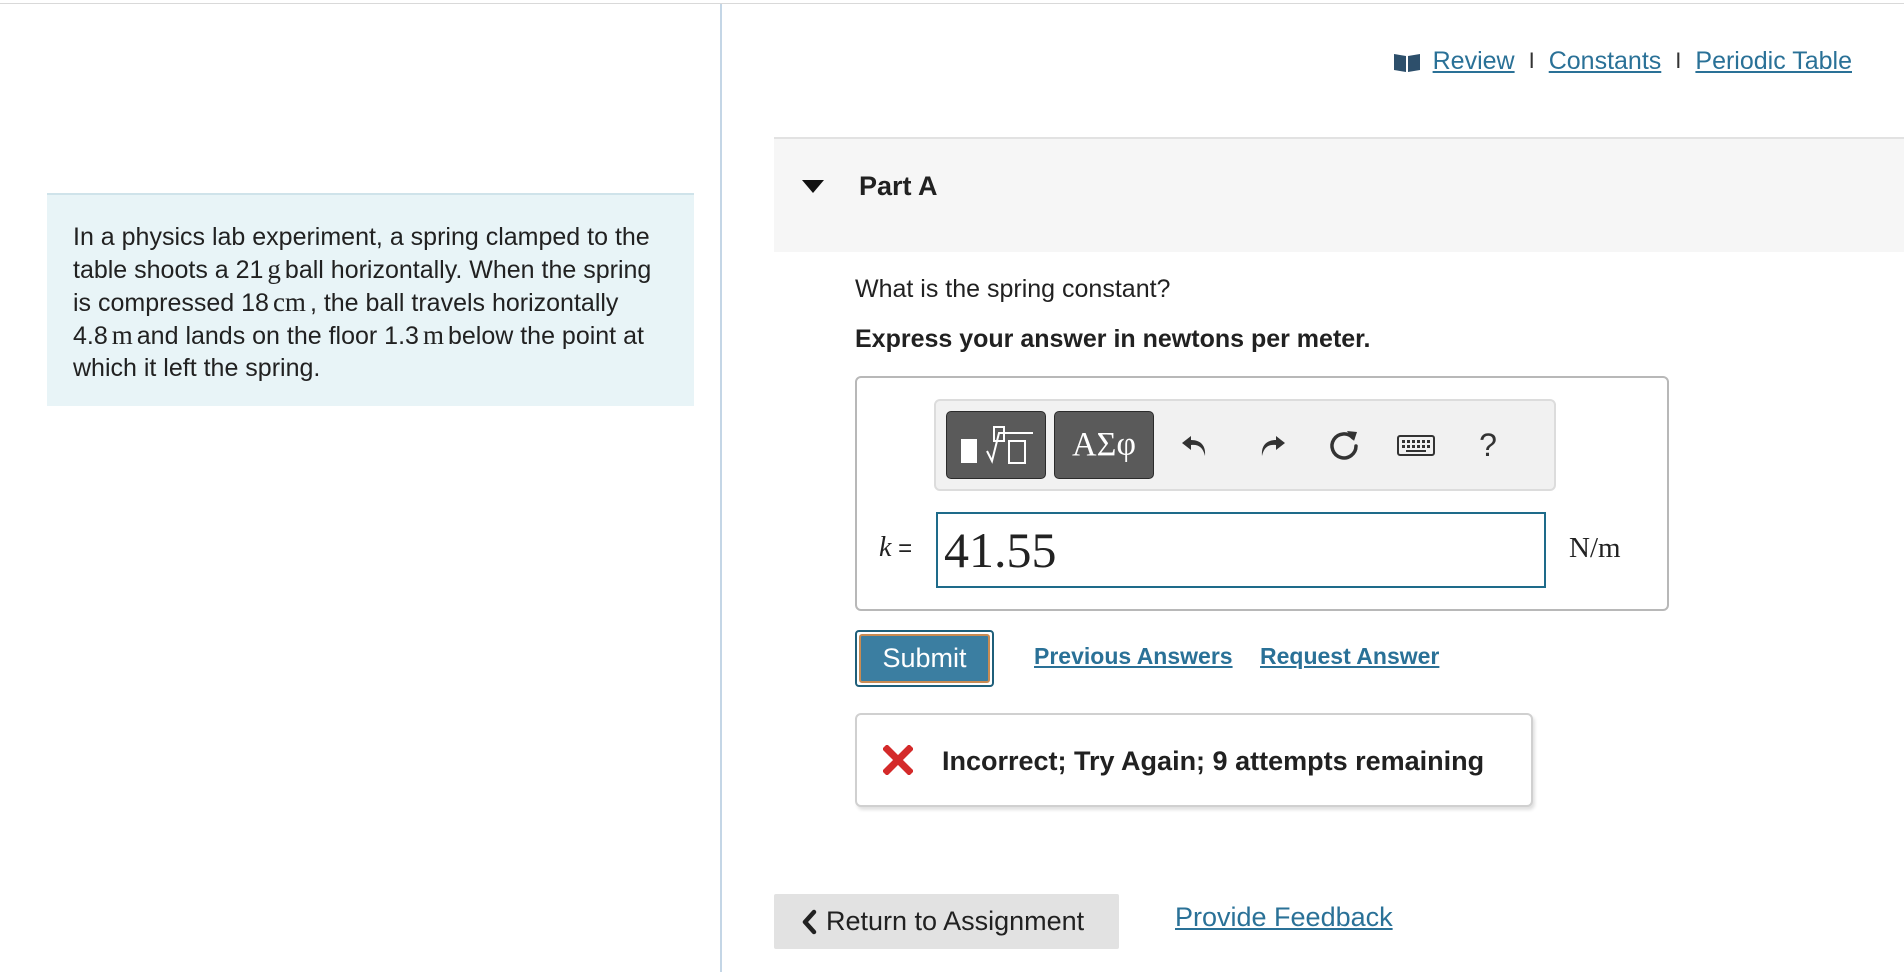 The image size is (1904, 972). I want to click on book-icon, so click(1406, 63).